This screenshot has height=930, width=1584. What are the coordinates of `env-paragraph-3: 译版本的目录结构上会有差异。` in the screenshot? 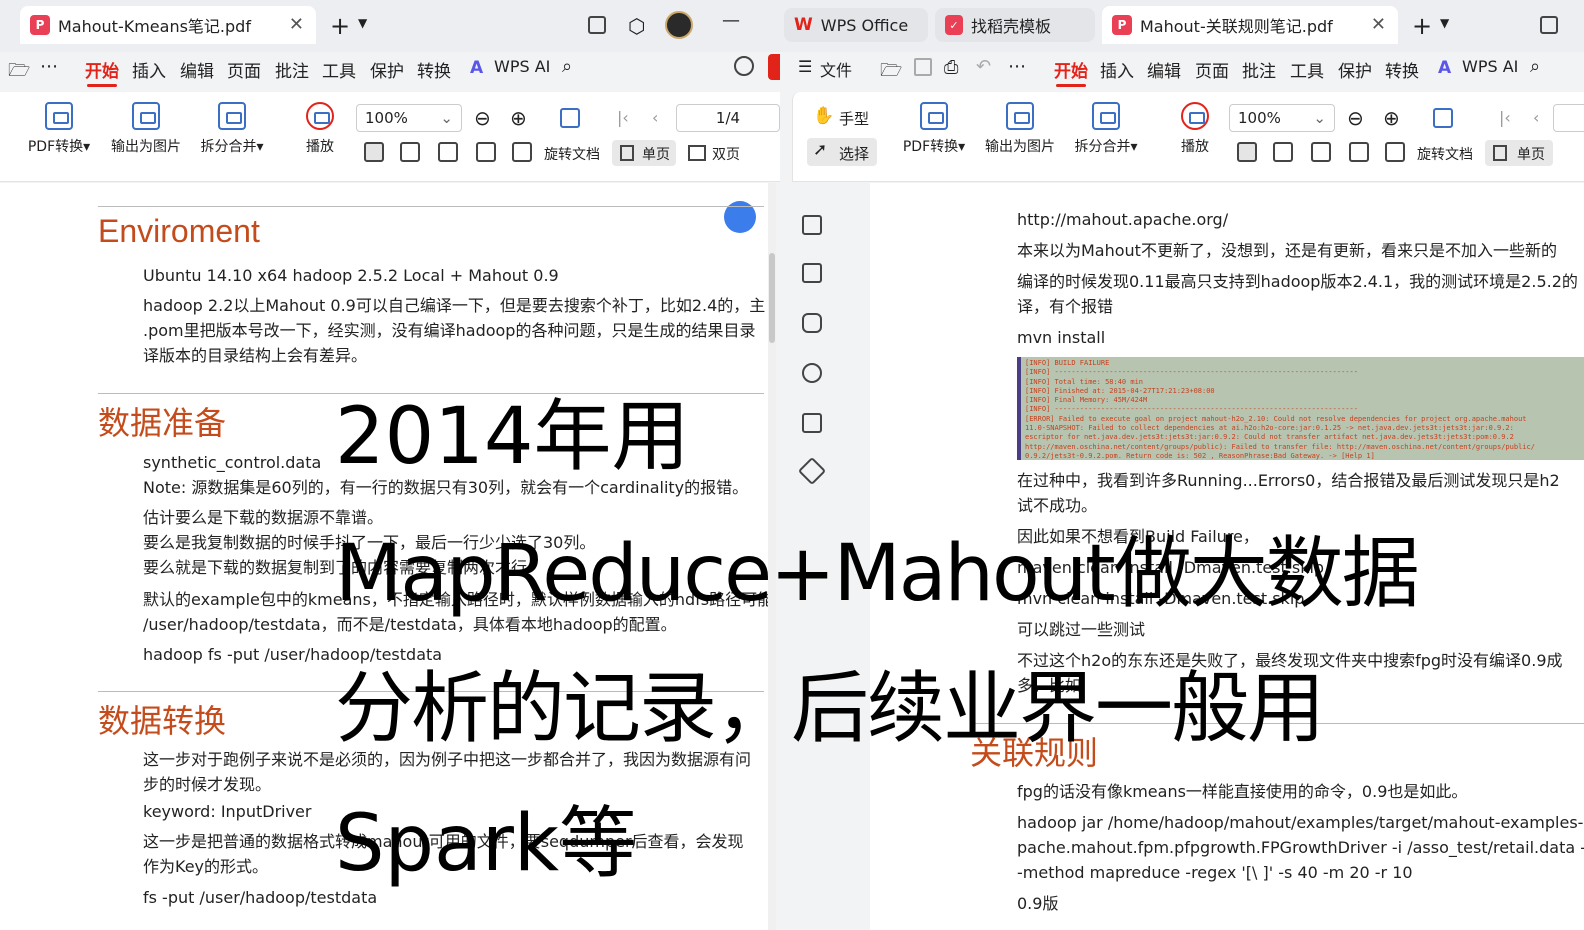 It's located at (255, 355).